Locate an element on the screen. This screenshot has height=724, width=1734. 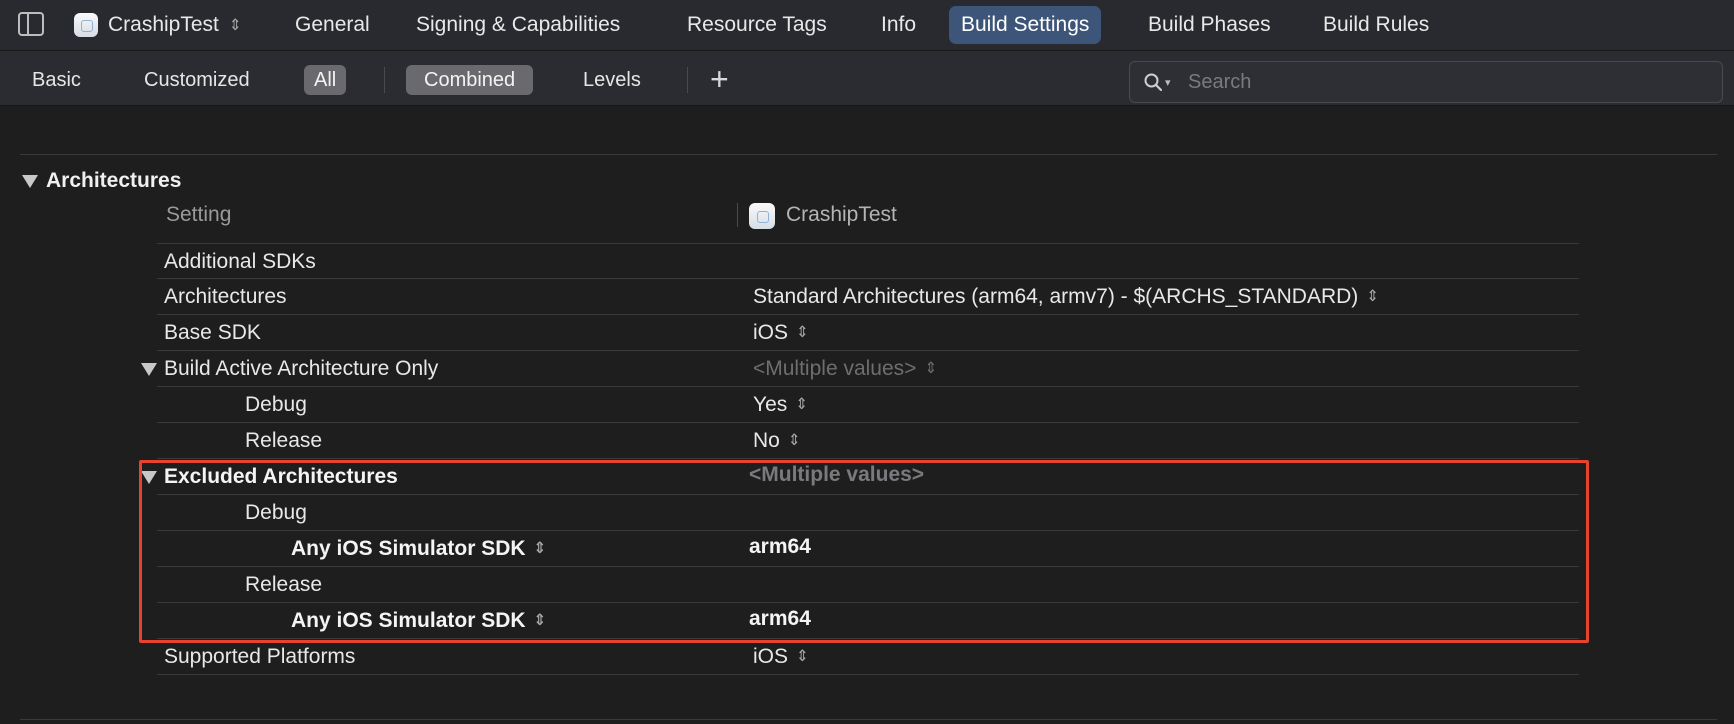
search-input is located at coordinates (1448, 82).